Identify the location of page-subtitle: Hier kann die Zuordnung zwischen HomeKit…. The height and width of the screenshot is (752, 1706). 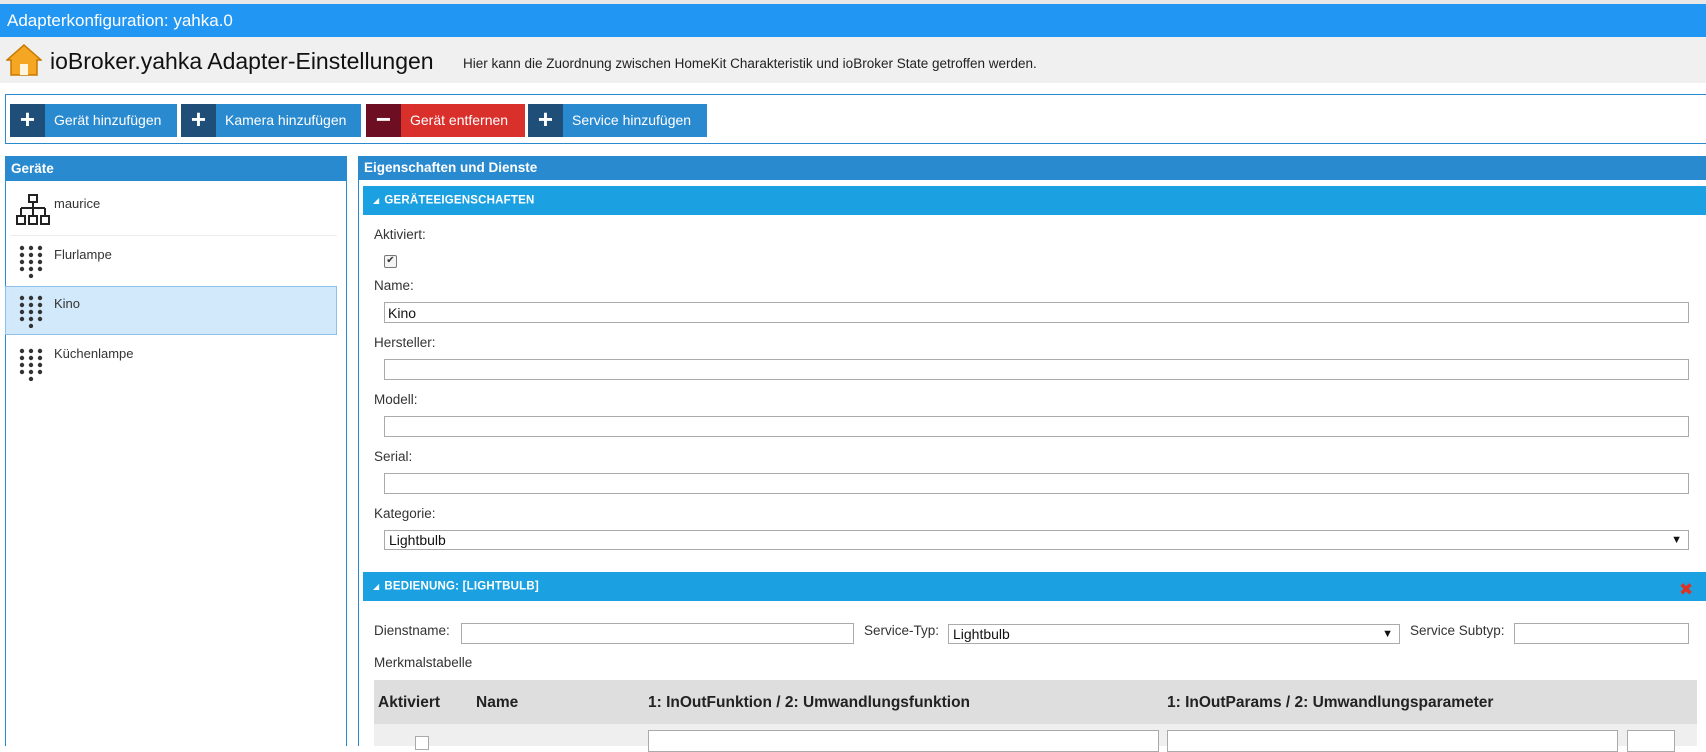
(750, 63).